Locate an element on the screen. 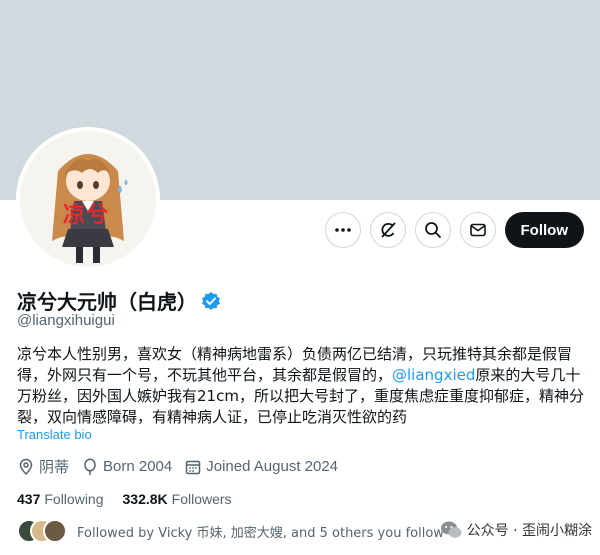 This screenshot has height=555, width=600. grok-icon is located at coordinates (388, 230).